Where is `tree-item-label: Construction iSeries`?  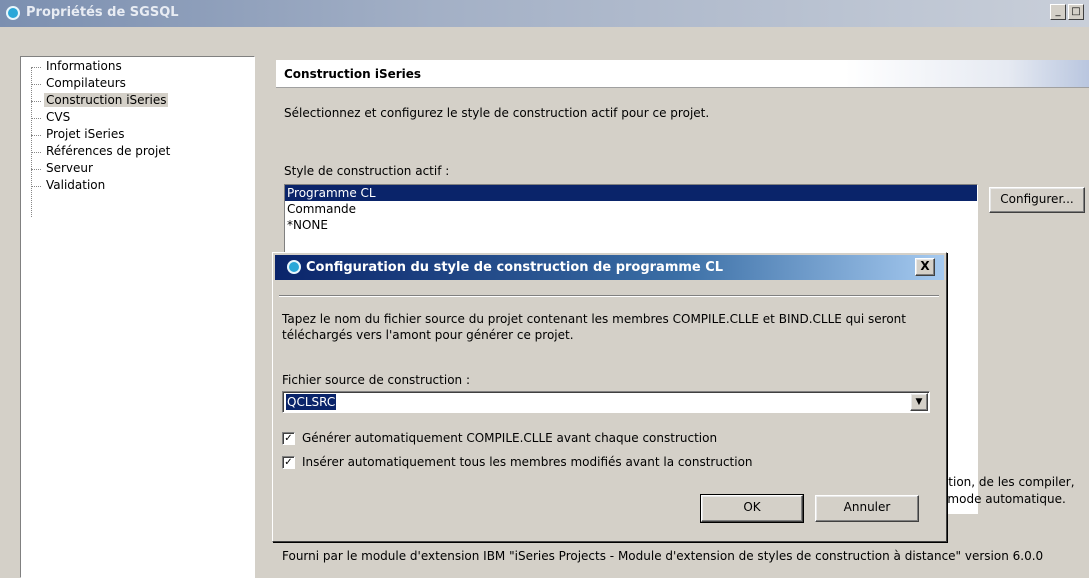
tree-item-label: Construction iSeries is located at coordinates (106, 100).